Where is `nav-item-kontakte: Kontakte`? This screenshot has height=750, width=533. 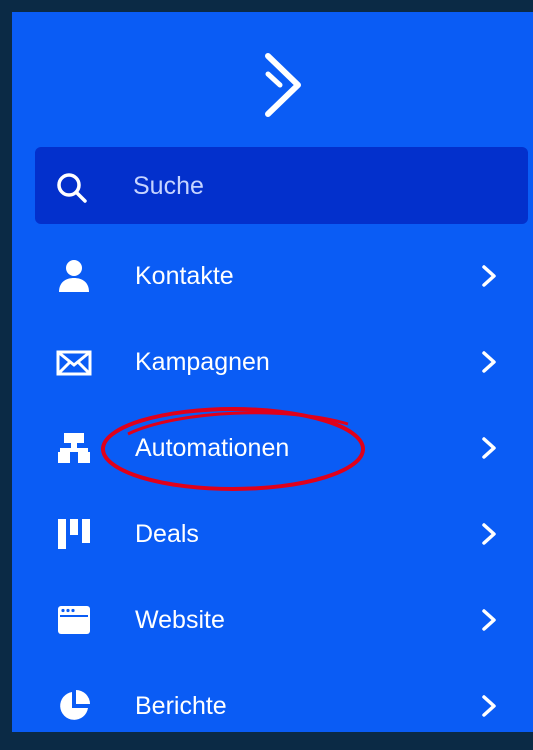 nav-item-kontakte: Kontakte is located at coordinates (272, 277).